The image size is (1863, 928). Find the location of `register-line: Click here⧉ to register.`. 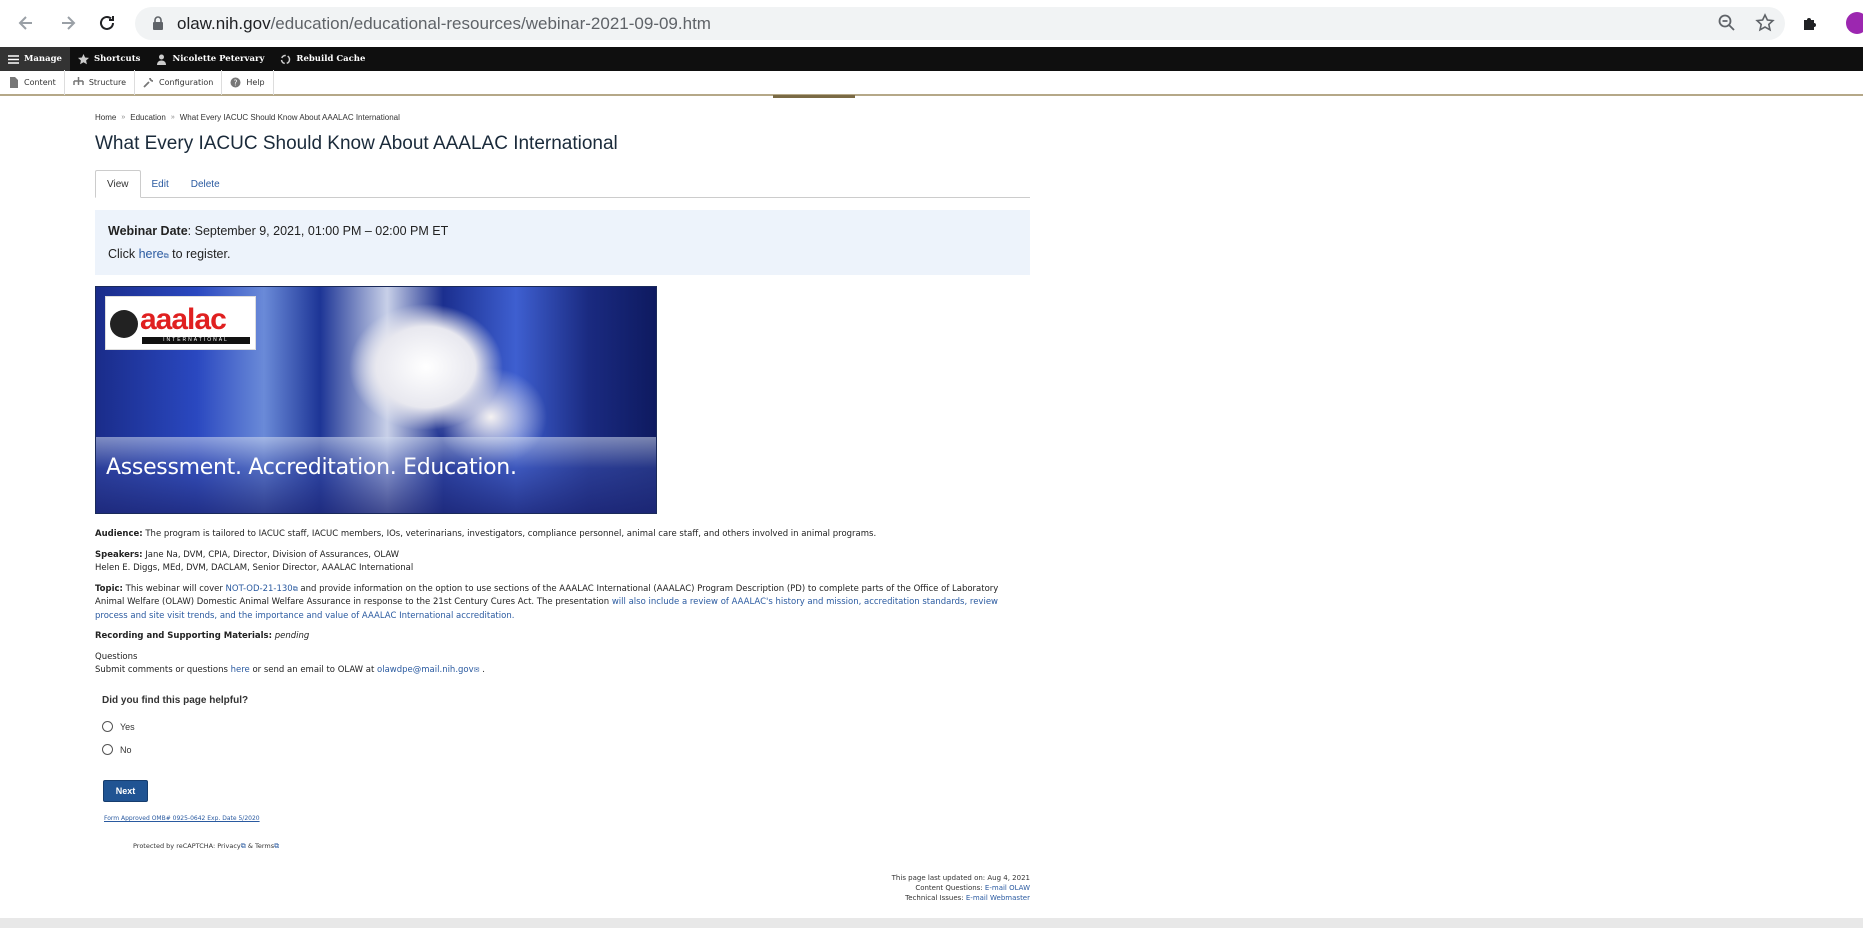

register-line: Click here⧉ to register. is located at coordinates (562, 255).